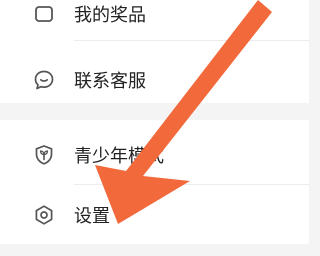 This screenshot has height=256, width=320. What do you see at coordinates (92, 216) in the screenshot?
I see `menu-item-label: 设置` at bounding box center [92, 216].